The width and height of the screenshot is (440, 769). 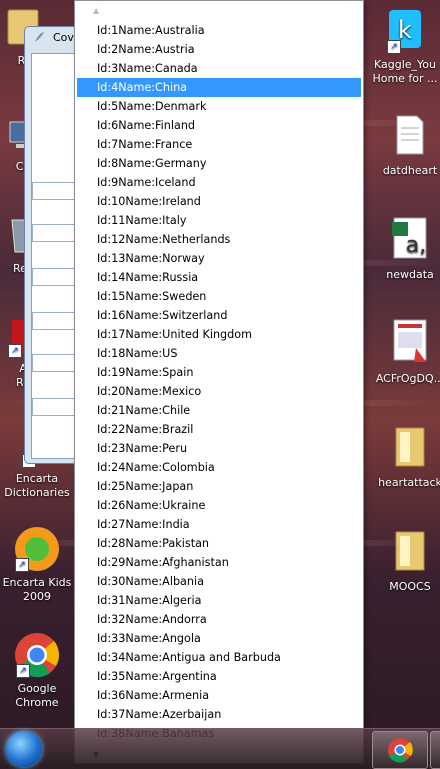 What do you see at coordinates (219, 562) in the screenshot?
I see `dropdown-item: Id:29Name:Afghanistan` at bounding box center [219, 562].